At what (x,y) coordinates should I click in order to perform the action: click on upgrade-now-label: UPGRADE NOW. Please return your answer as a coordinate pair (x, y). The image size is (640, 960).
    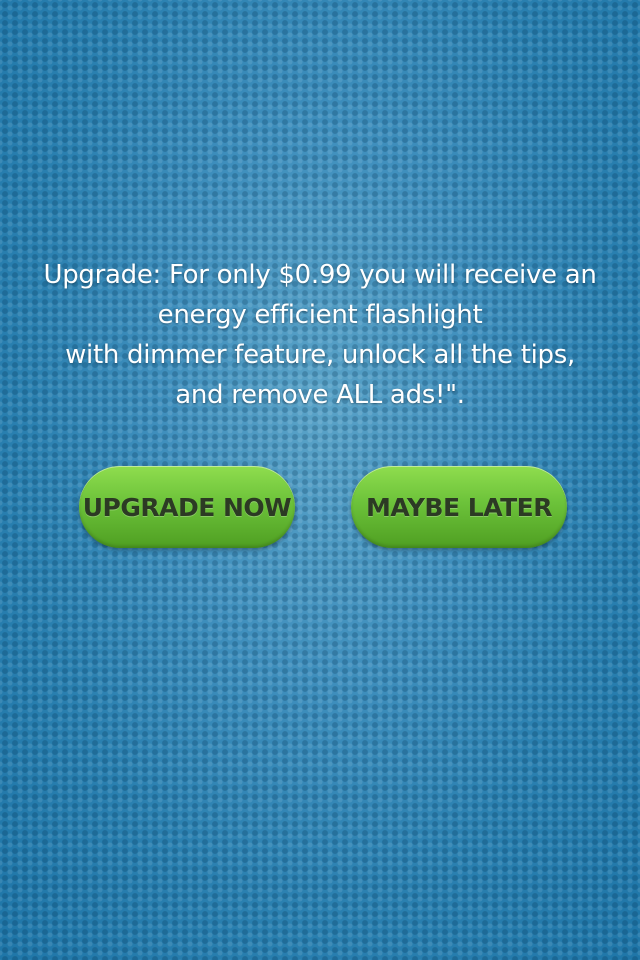
    Looking at the image, I should click on (187, 507).